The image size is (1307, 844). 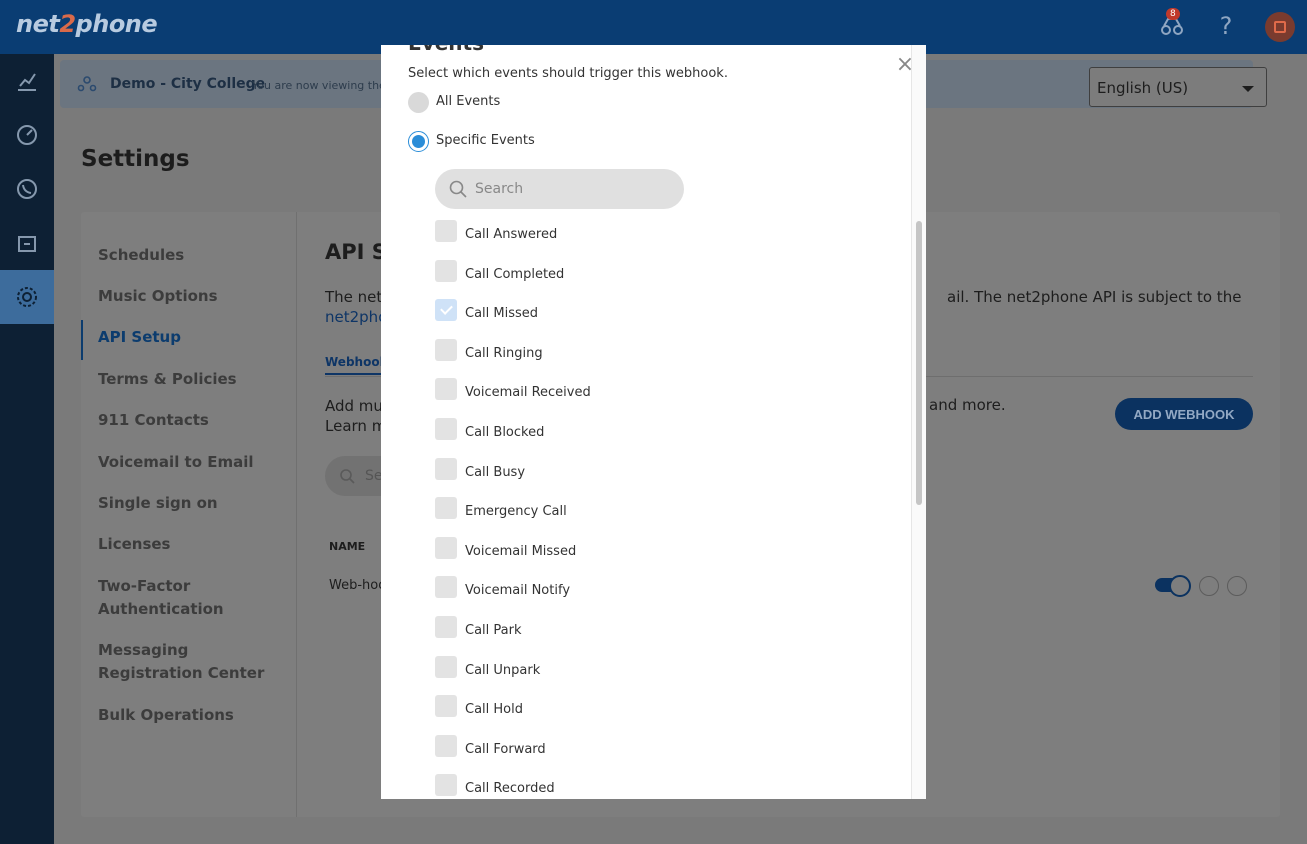 What do you see at coordinates (510, 788) in the screenshot?
I see `event-label: Call Recorded` at bounding box center [510, 788].